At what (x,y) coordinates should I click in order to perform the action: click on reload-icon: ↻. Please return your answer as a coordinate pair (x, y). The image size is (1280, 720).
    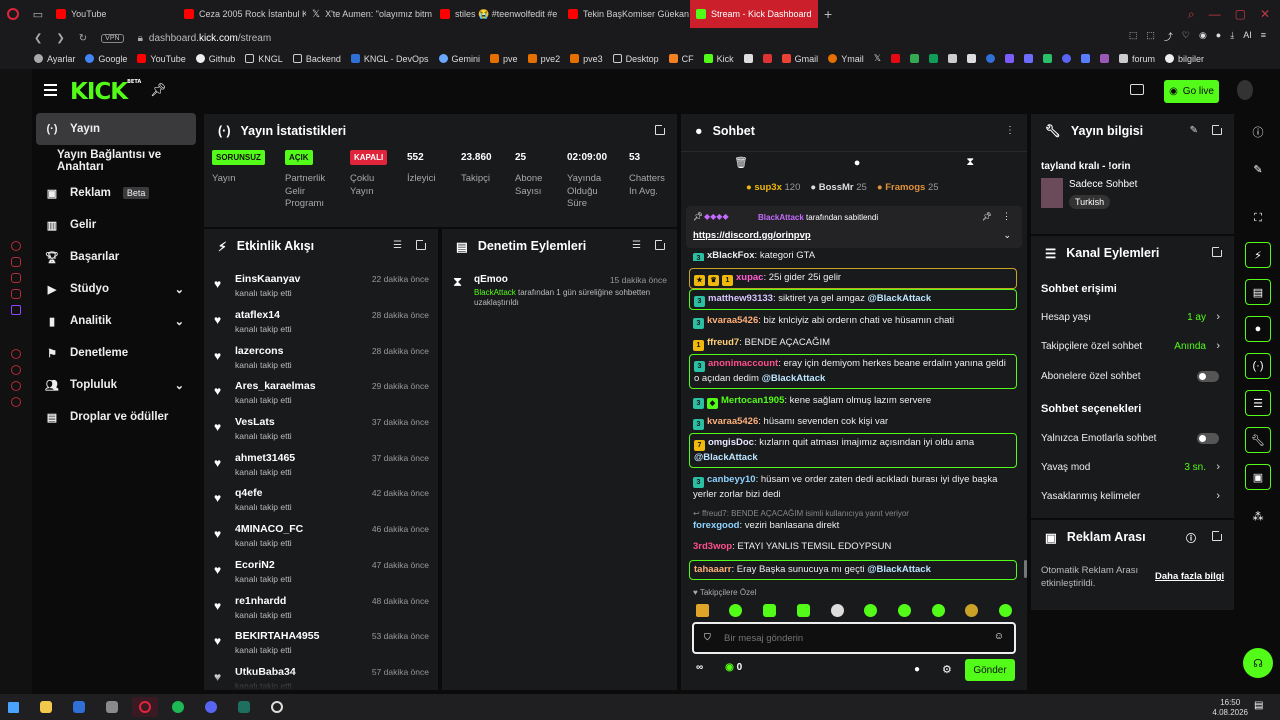
    Looking at the image, I should click on (83, 38).